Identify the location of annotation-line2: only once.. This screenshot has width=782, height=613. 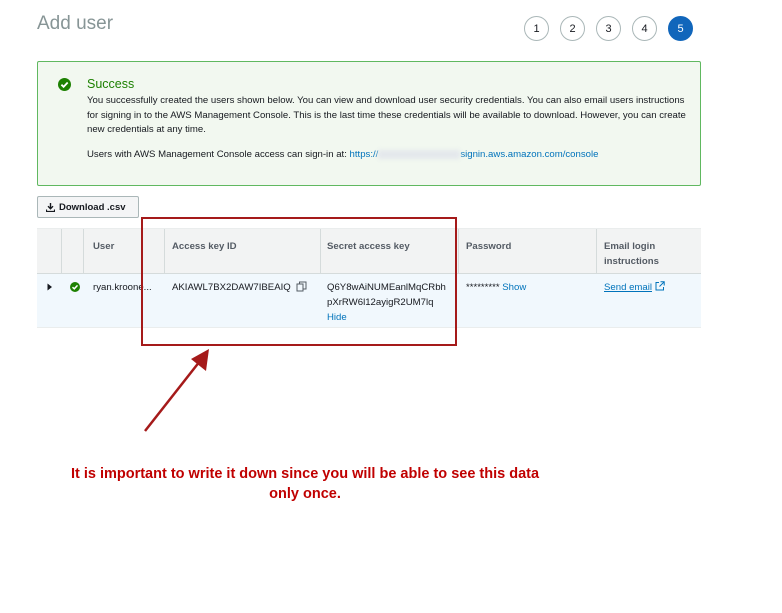
(305, 493).